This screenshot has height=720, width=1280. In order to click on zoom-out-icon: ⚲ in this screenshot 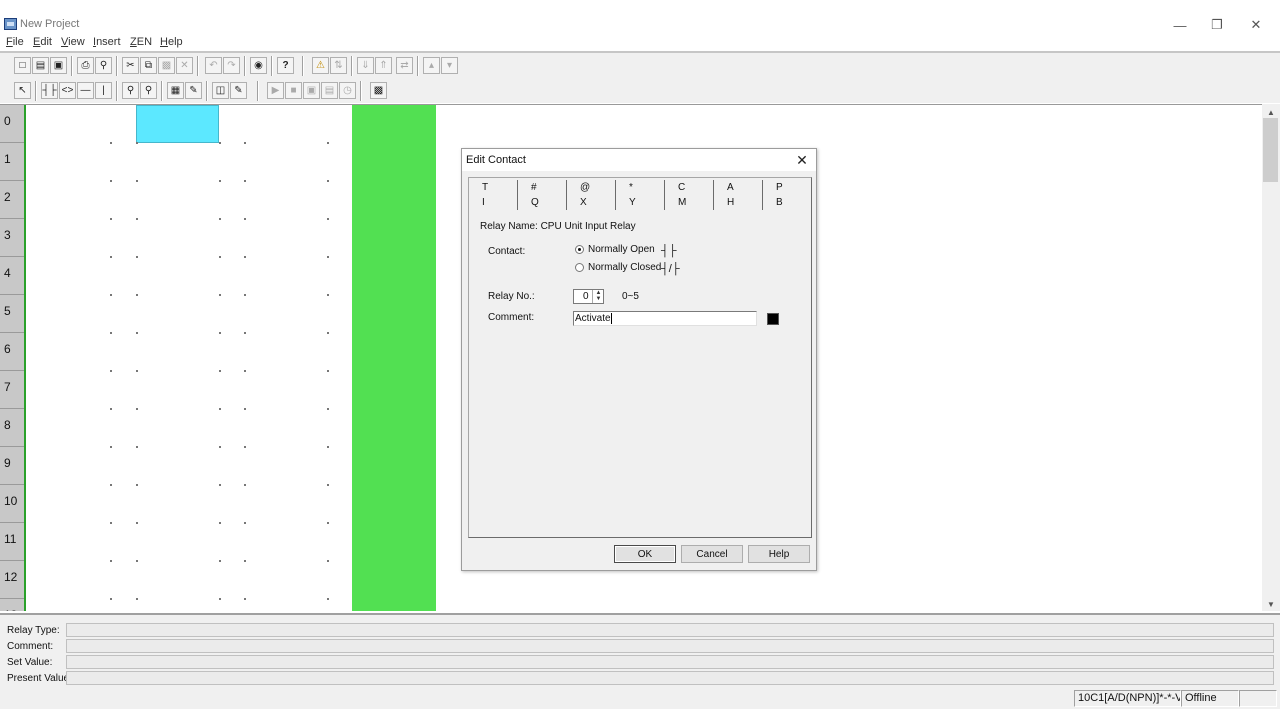, I will do `click(130, 90)`.